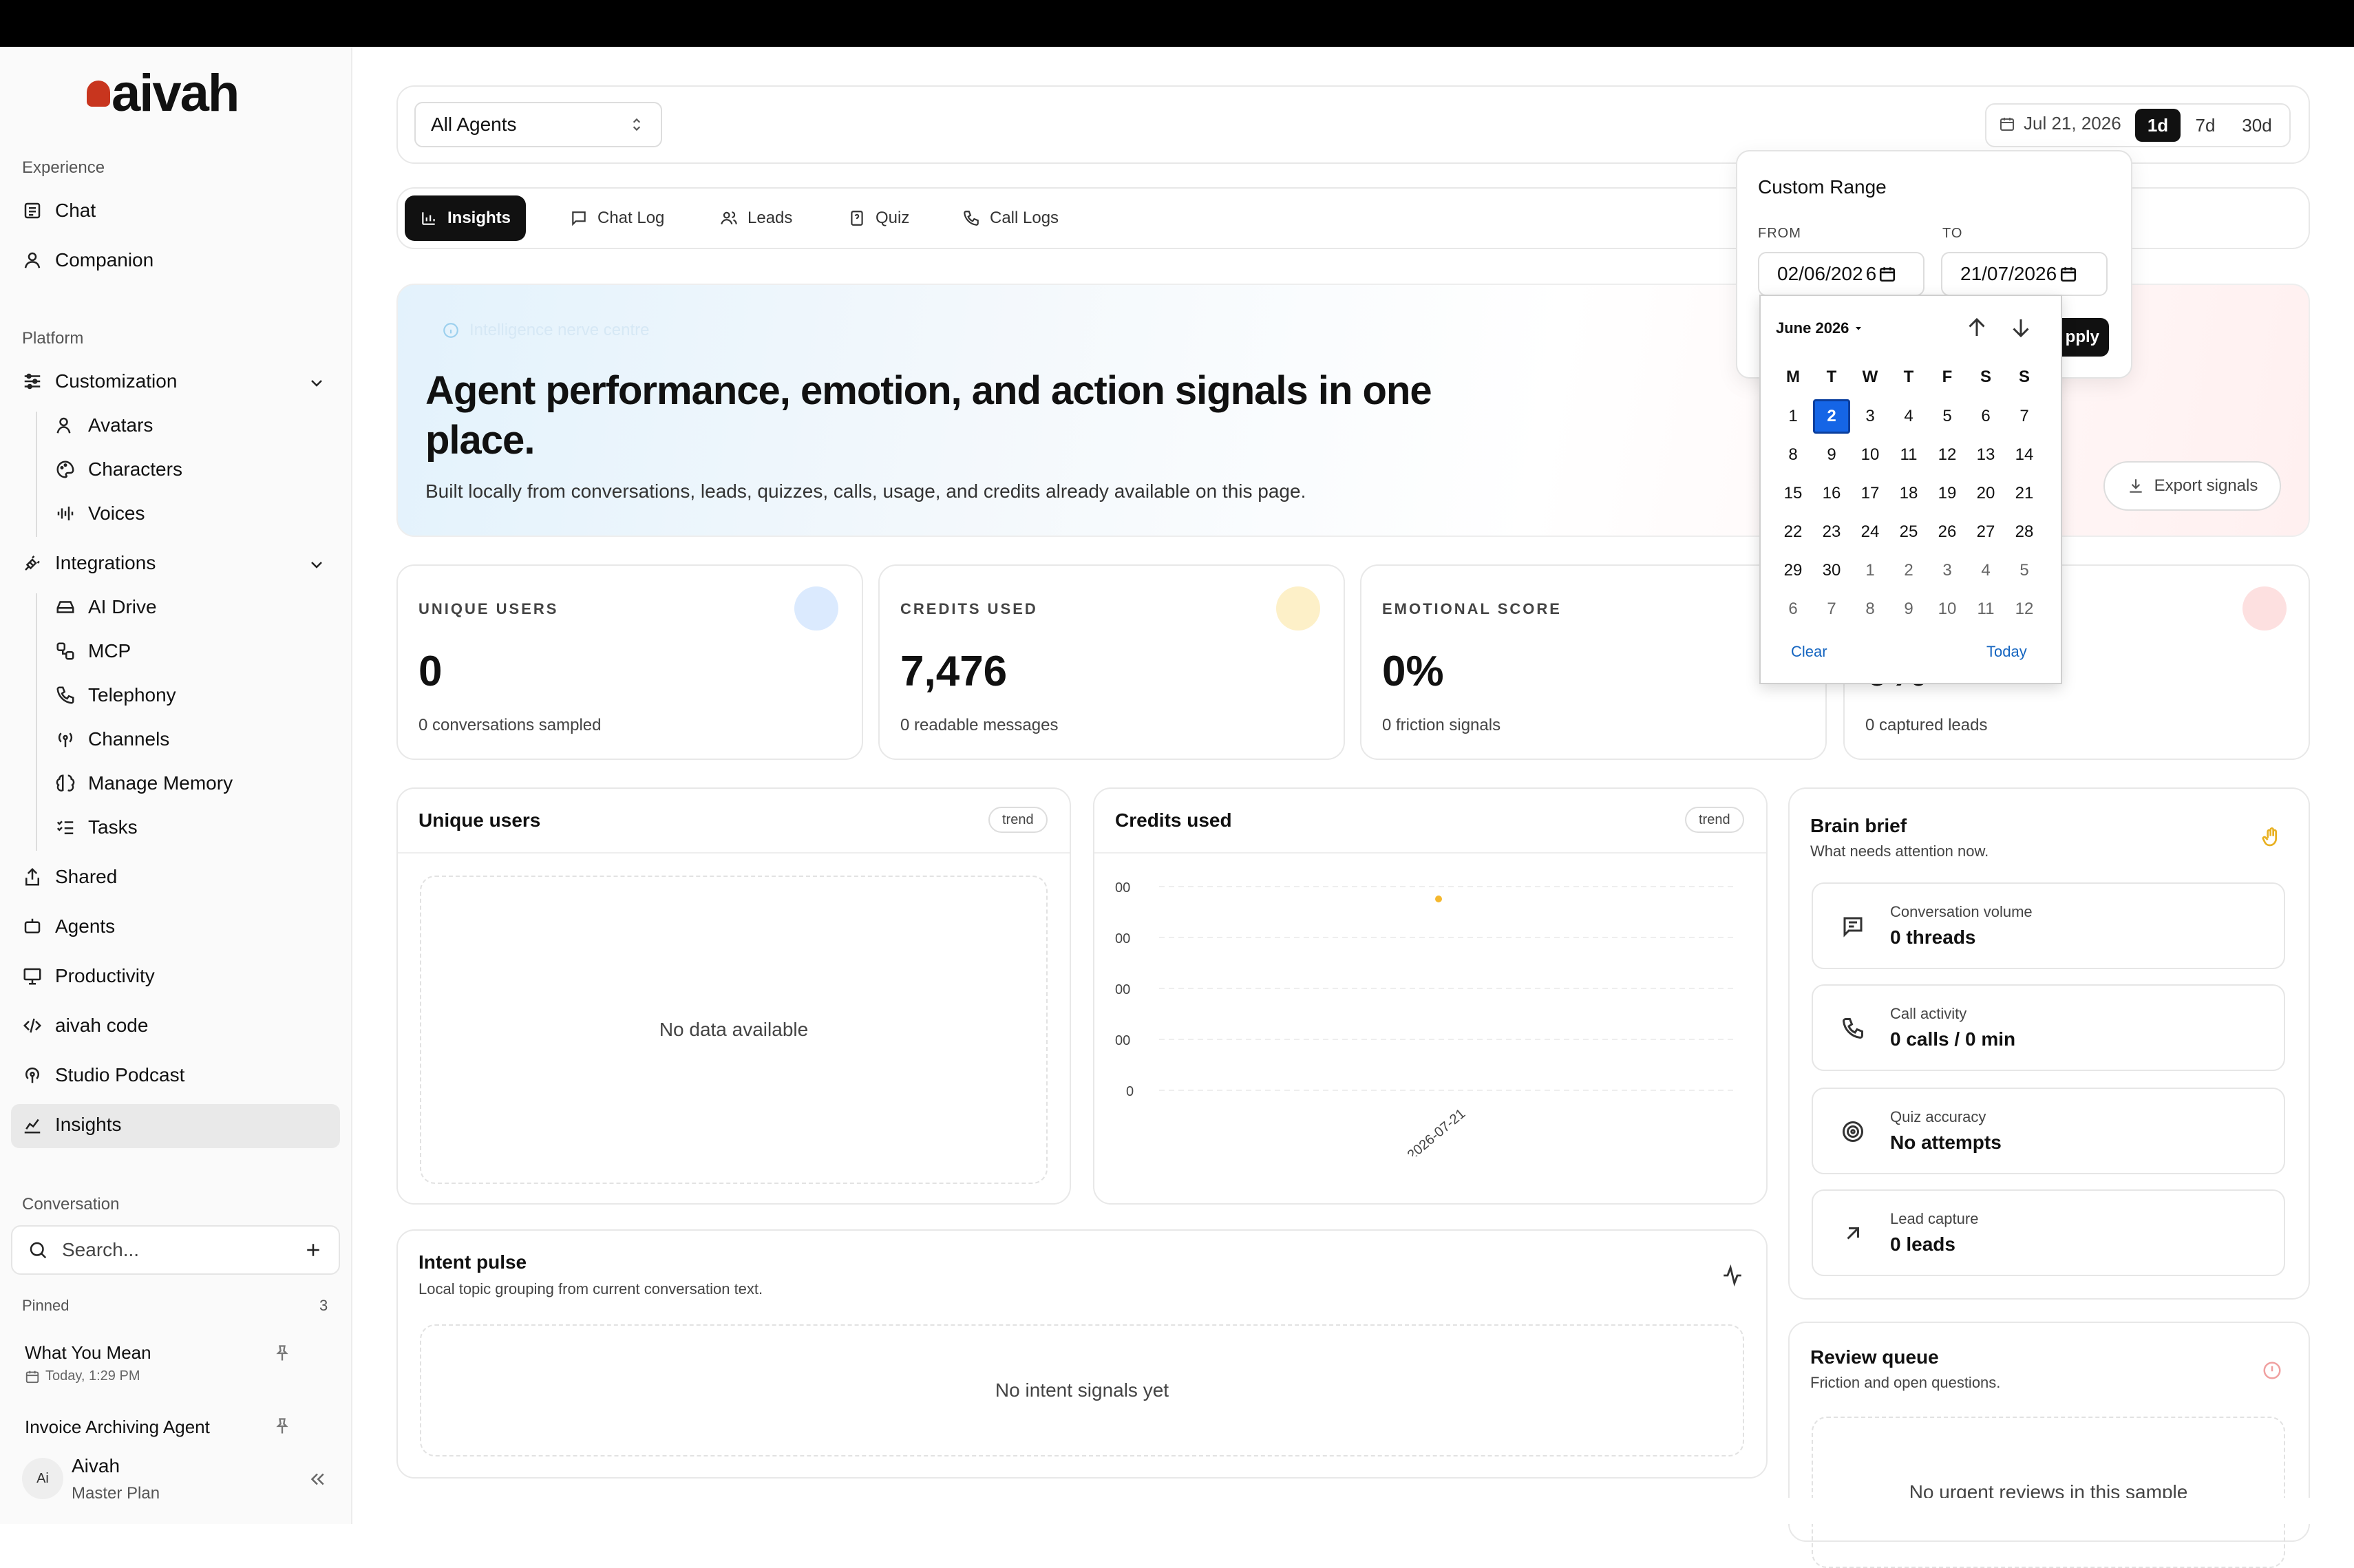  I want to click on tab-call-logs: Call Logs, so click(1010, 218).